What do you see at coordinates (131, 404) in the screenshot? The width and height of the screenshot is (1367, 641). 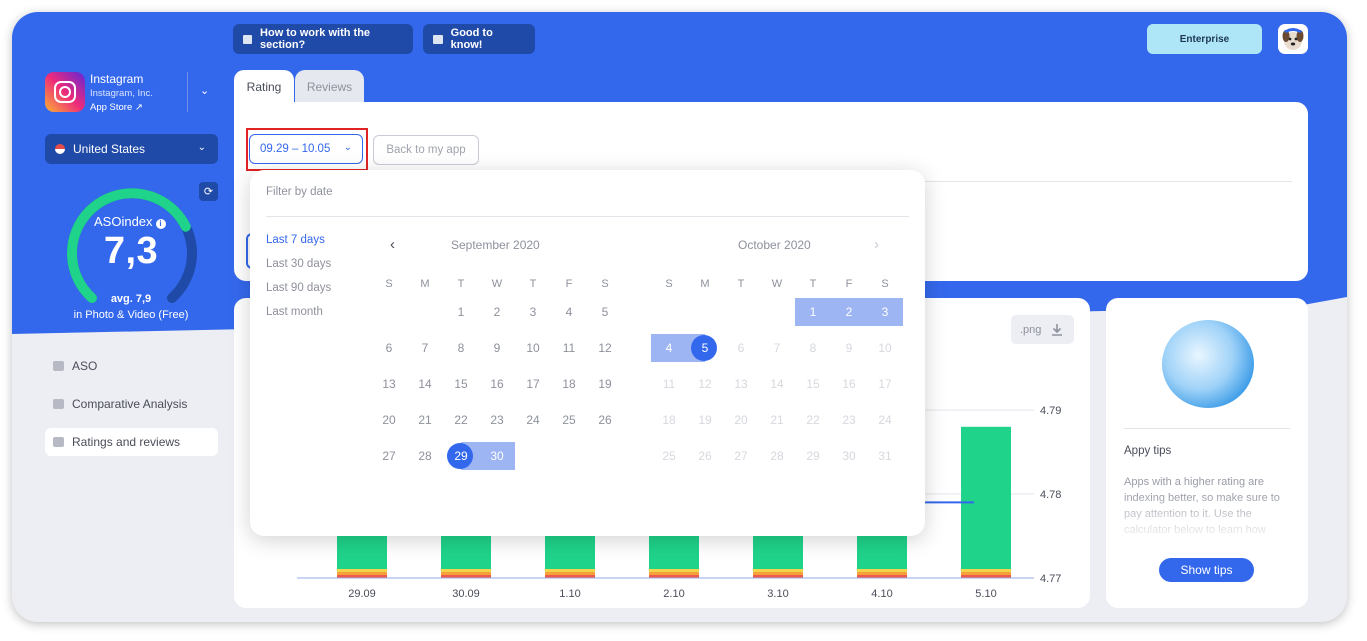 I see `sidebar-item-comparative-analysis: Comparative Analysis` at bounding box center [131, 404].